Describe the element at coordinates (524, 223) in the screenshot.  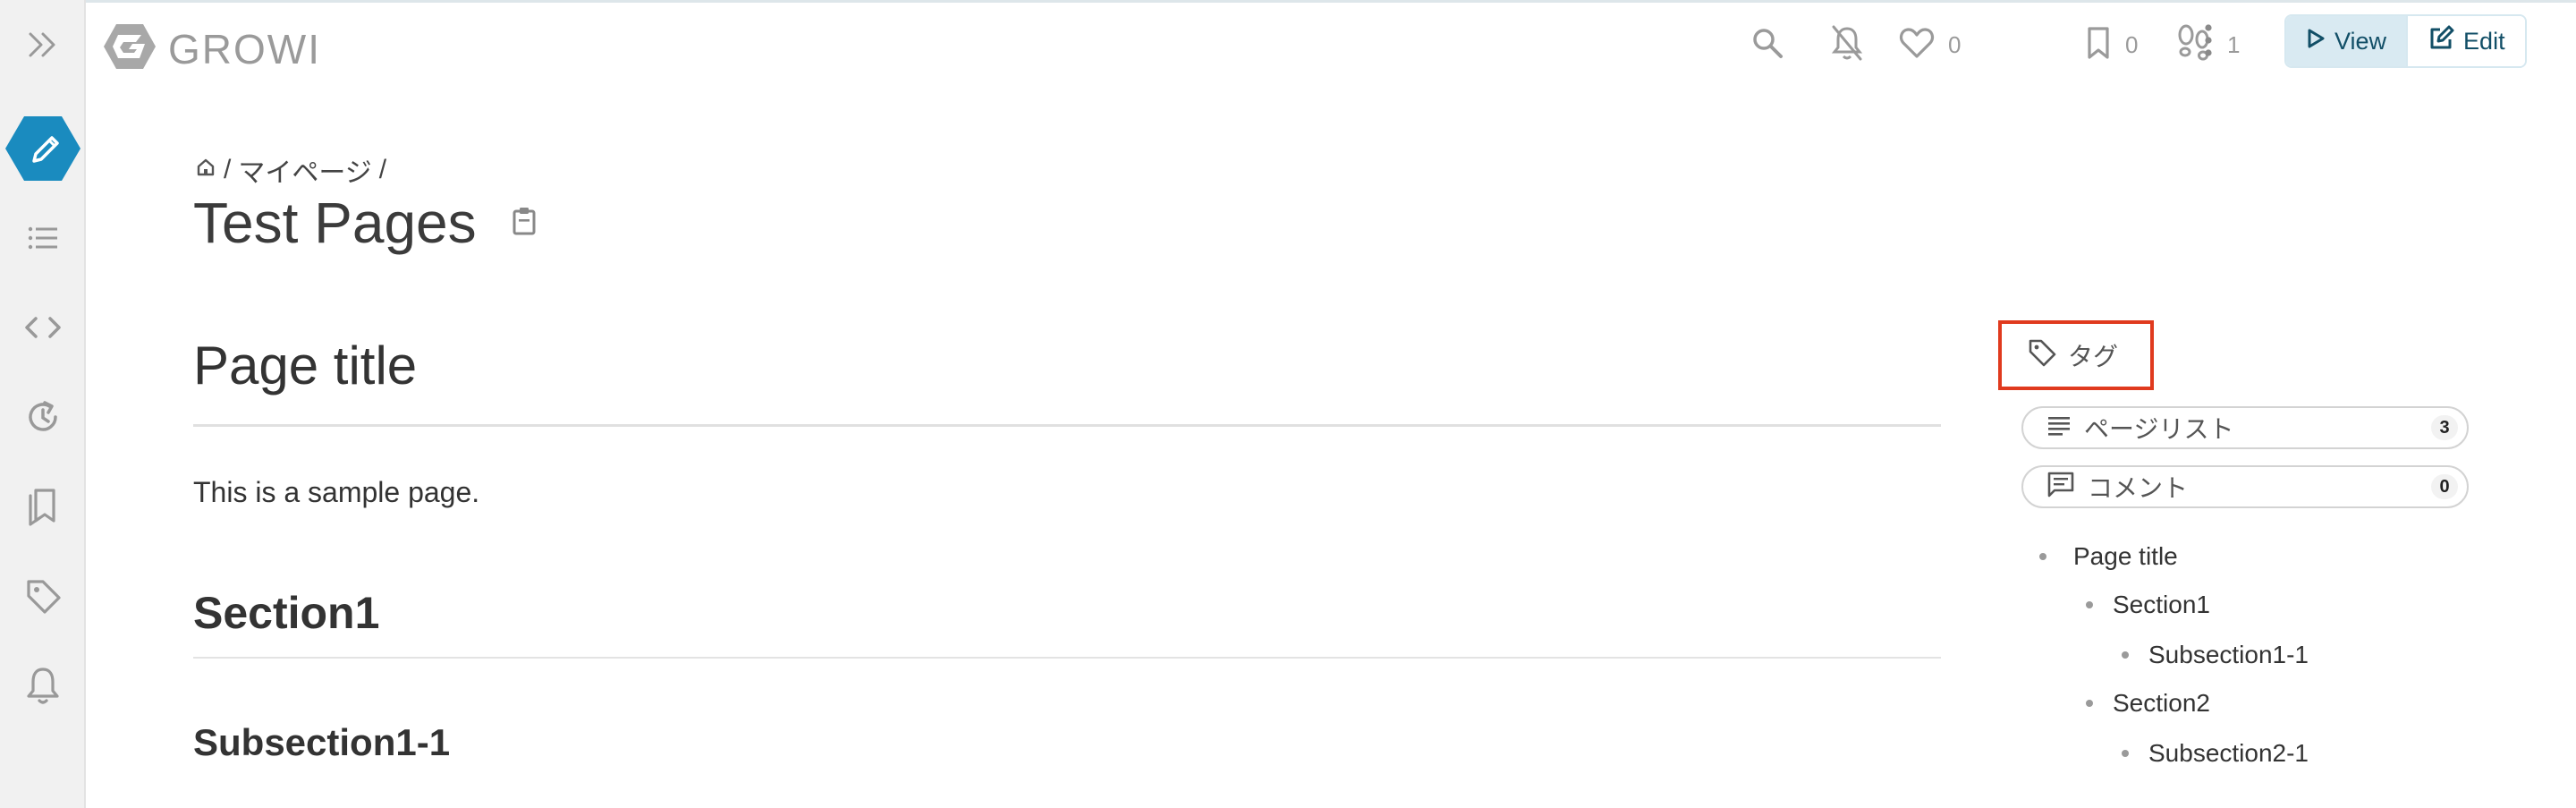
I see `copy-clipboard-icon` at that location.